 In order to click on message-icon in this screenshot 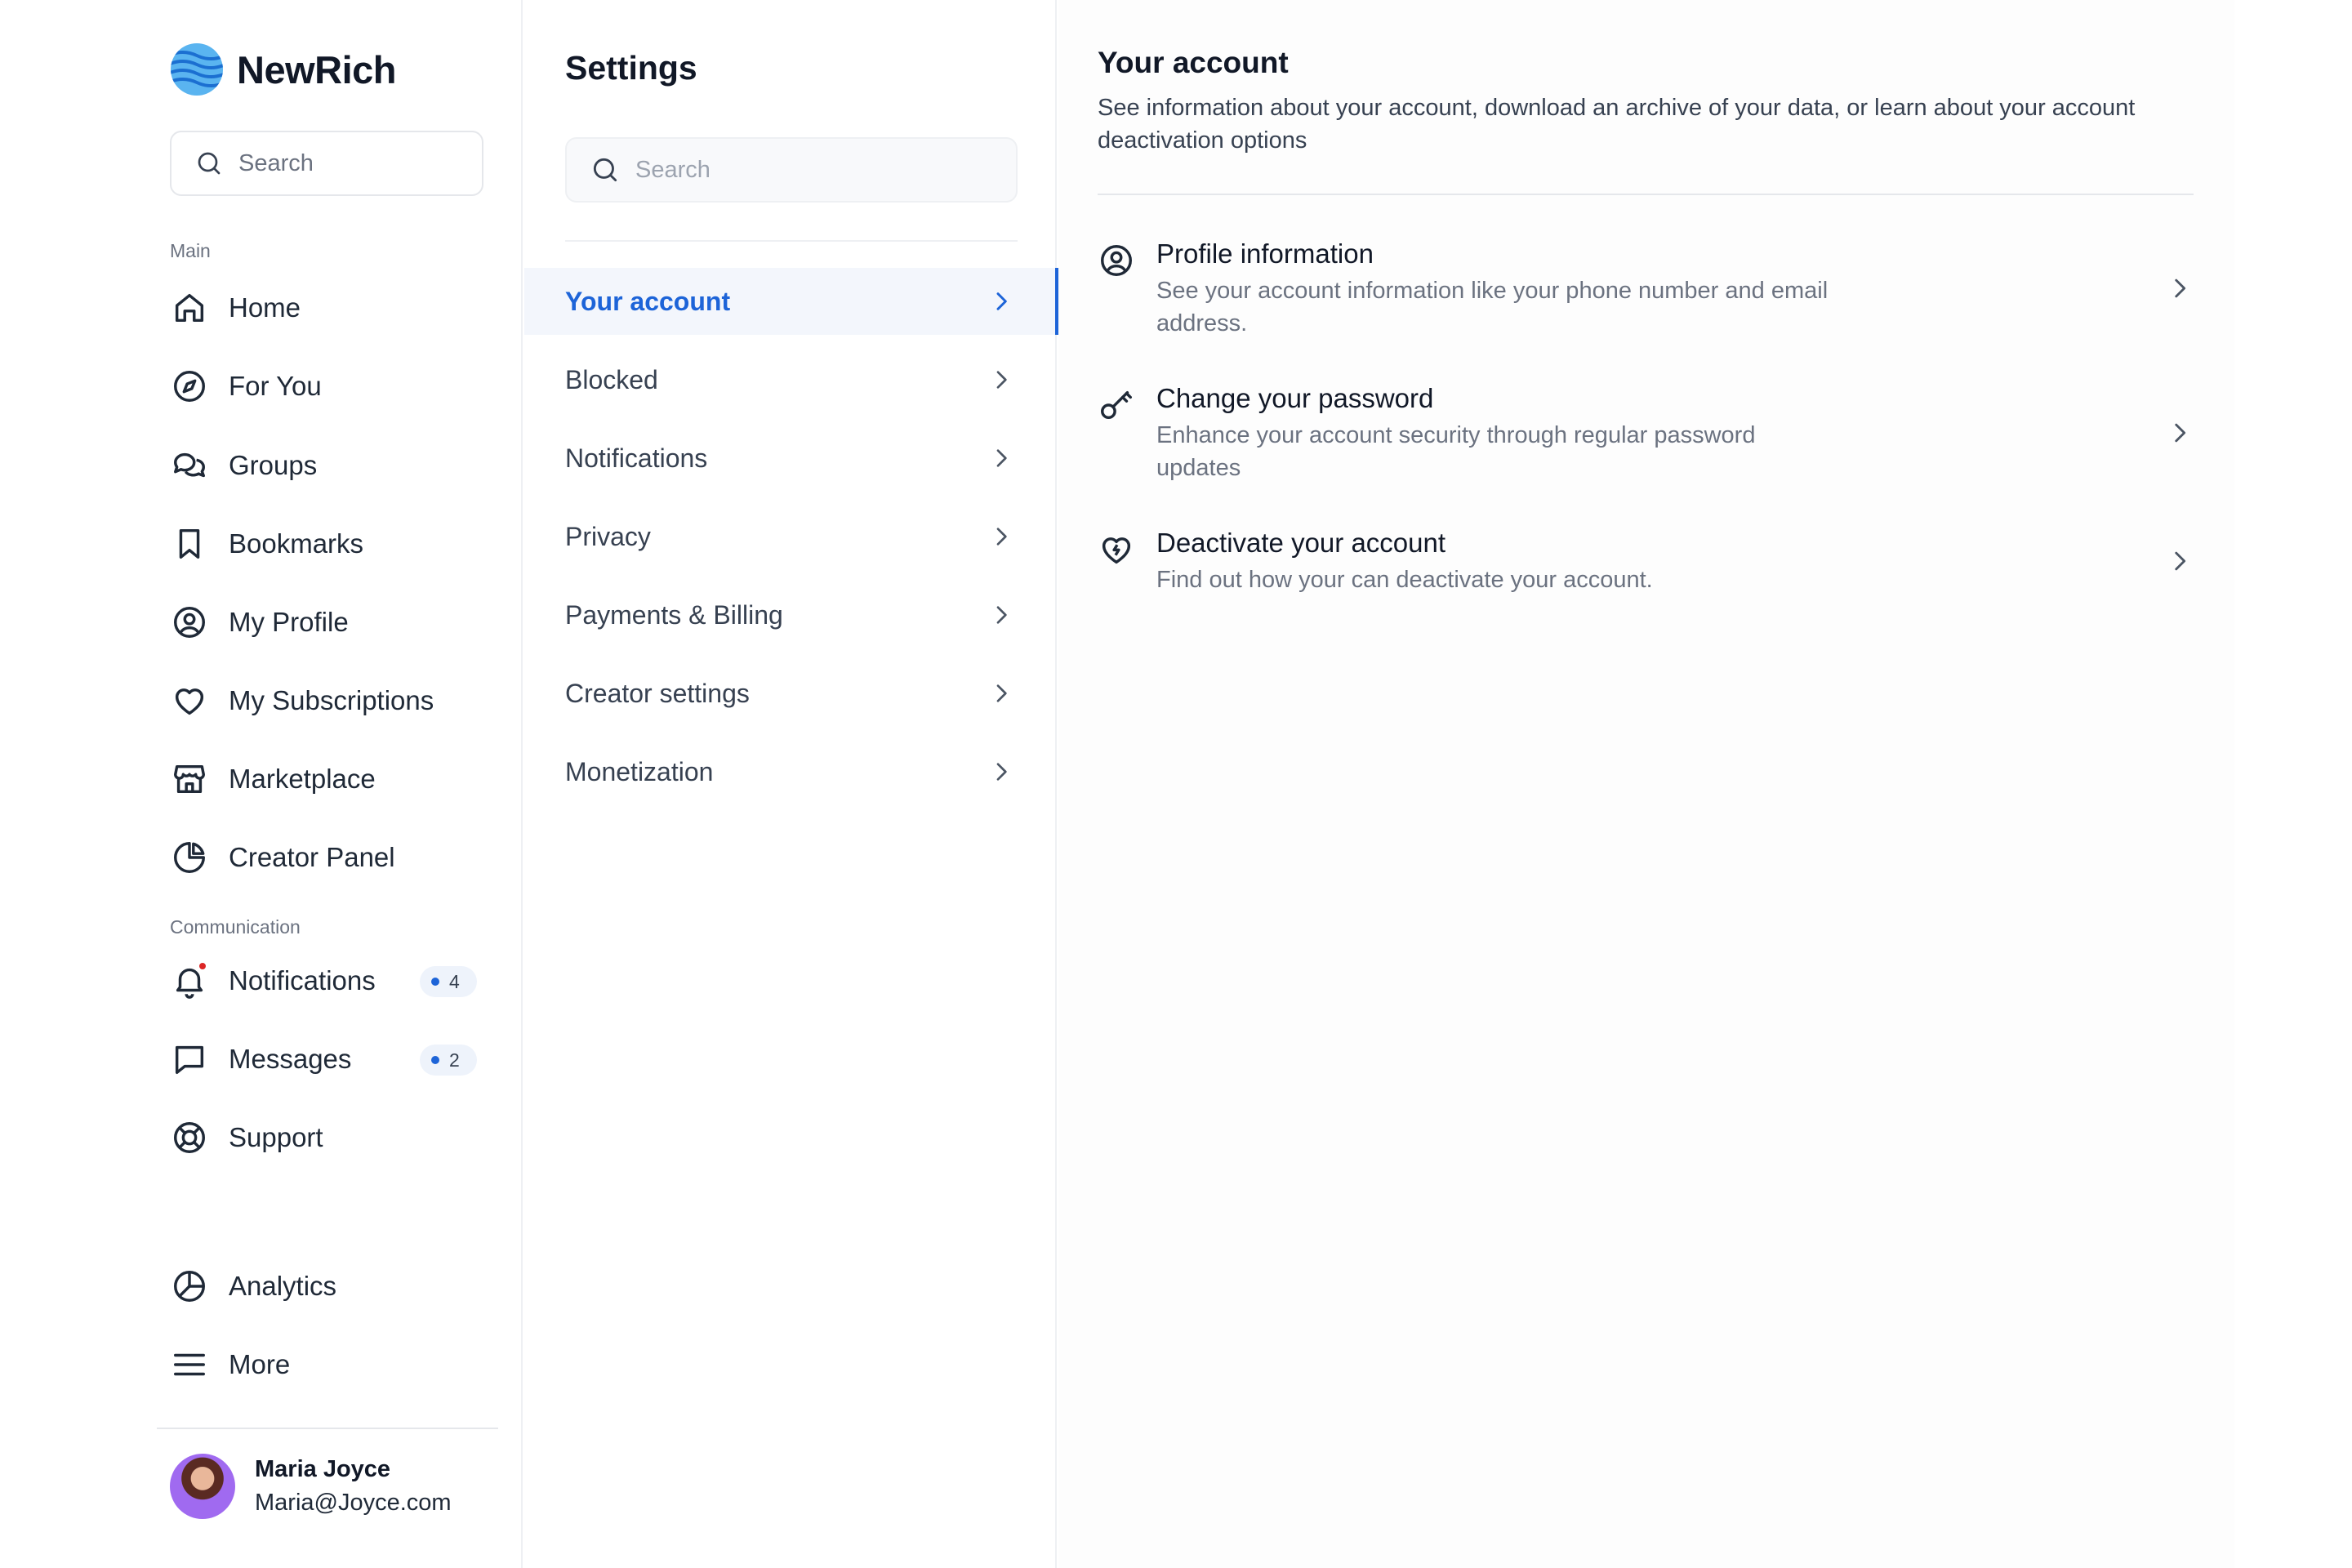, I will do `click(189, 1059)`.